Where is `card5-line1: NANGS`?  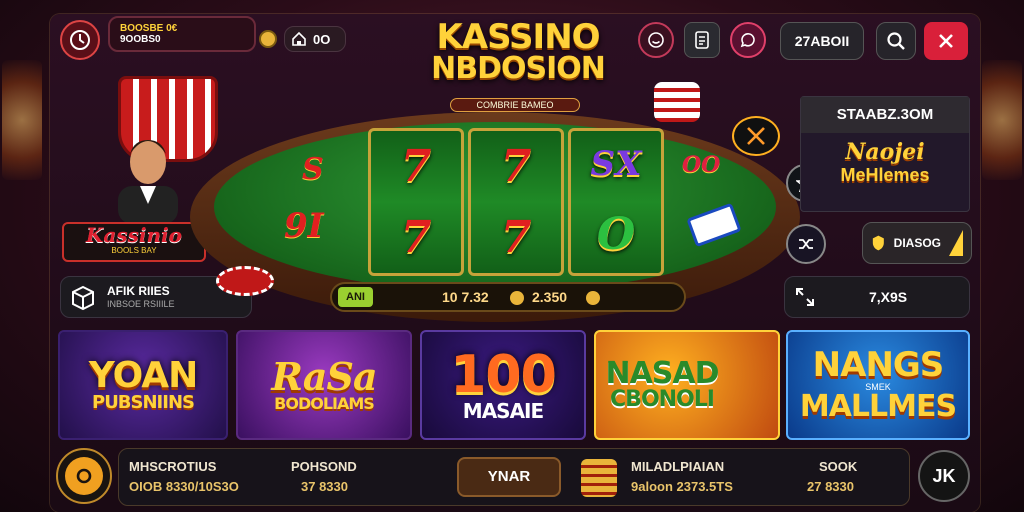 card5-line1: NANGS is located at coordinates (878, 365).